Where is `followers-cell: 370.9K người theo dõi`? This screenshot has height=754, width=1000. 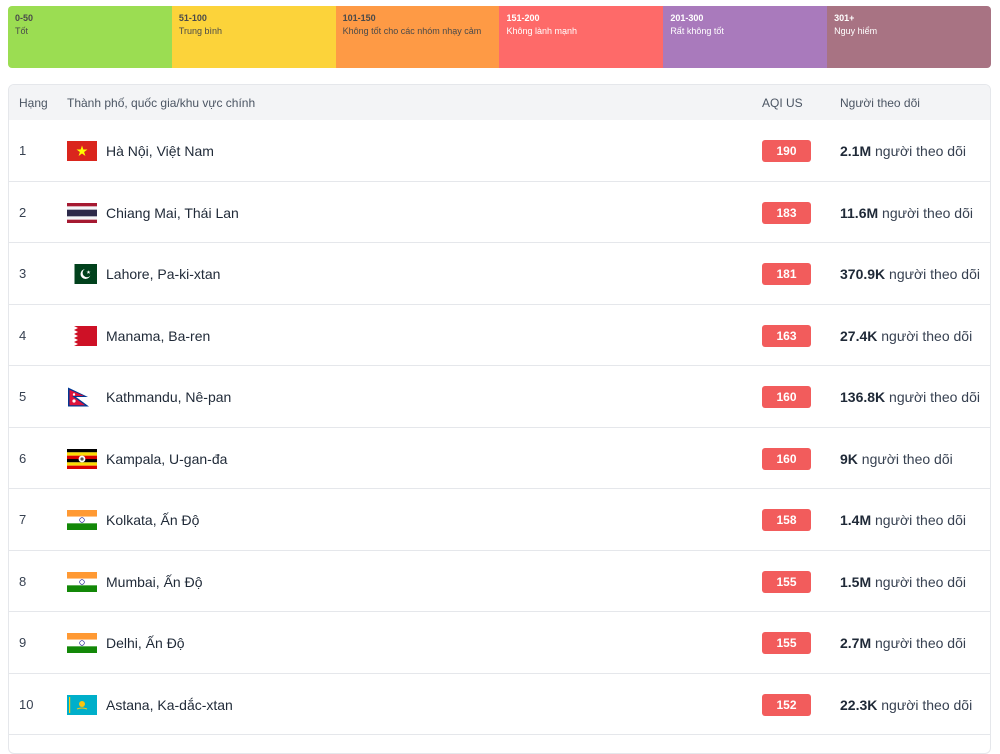 followers-cell: 370.9K người theo dõi is located at coordinates (910, 274).